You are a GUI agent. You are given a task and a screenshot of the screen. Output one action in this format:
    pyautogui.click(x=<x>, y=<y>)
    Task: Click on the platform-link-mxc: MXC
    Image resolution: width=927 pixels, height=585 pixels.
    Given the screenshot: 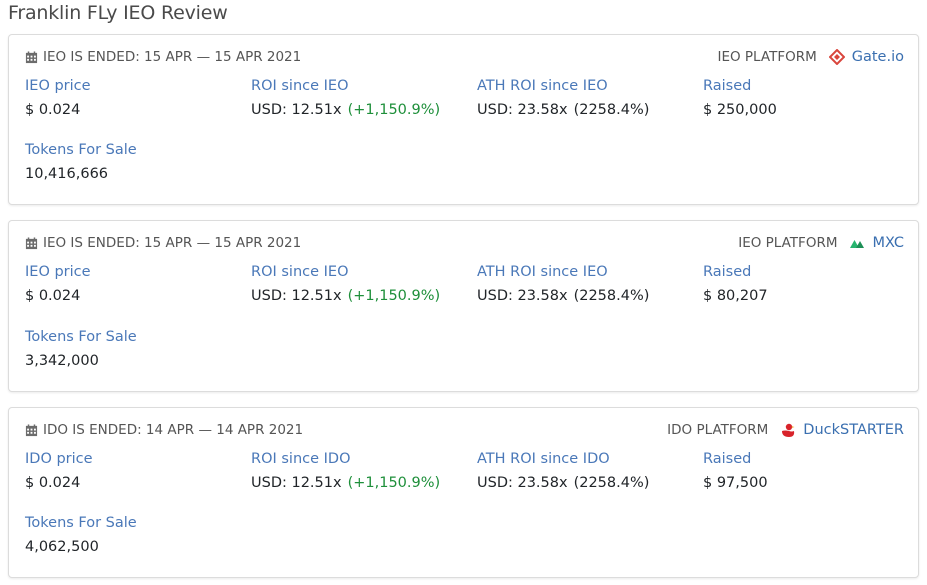 What is the action you would take?
    pyautogui.click(x=888, y=243)
    